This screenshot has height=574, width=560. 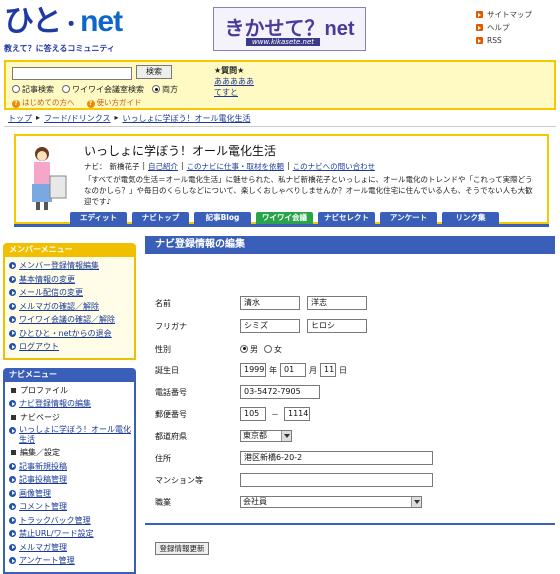 What do you see at coordinates (280, 392) in the screenshot?
I see `phone-field: 03-5472-7905` at bounding box center [280, 392].